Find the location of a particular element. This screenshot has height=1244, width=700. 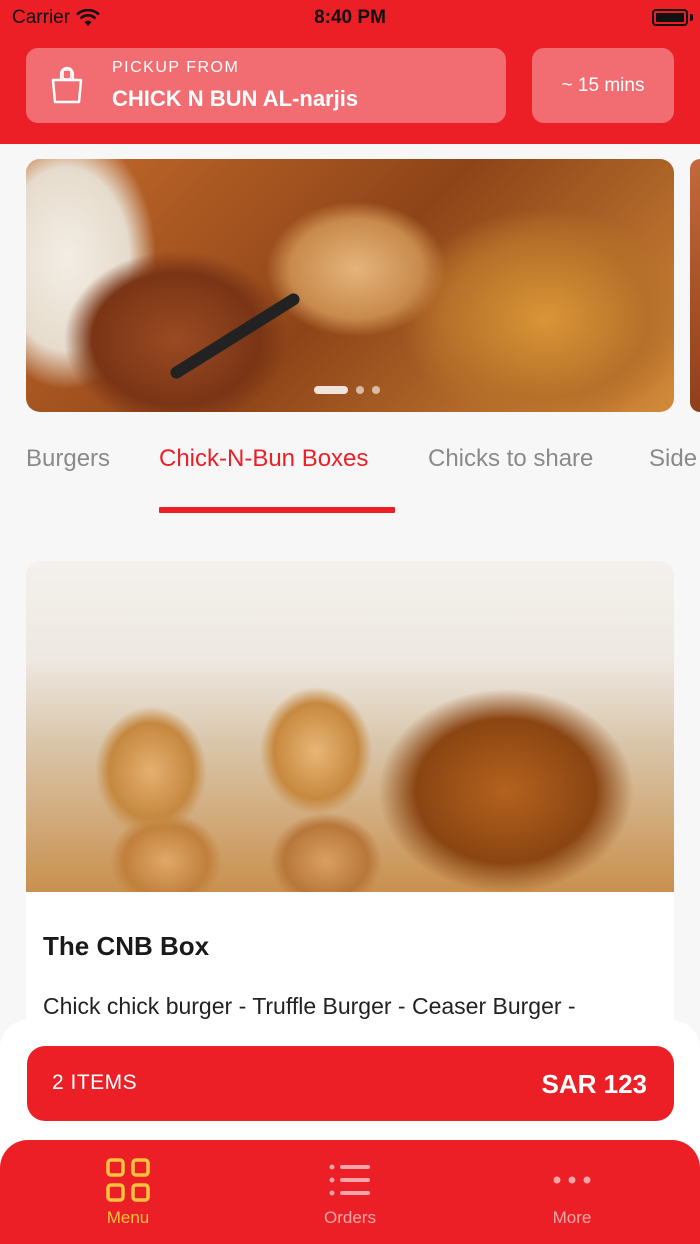

nav-item-menu: Menu is located at coordinates (128, 1193).